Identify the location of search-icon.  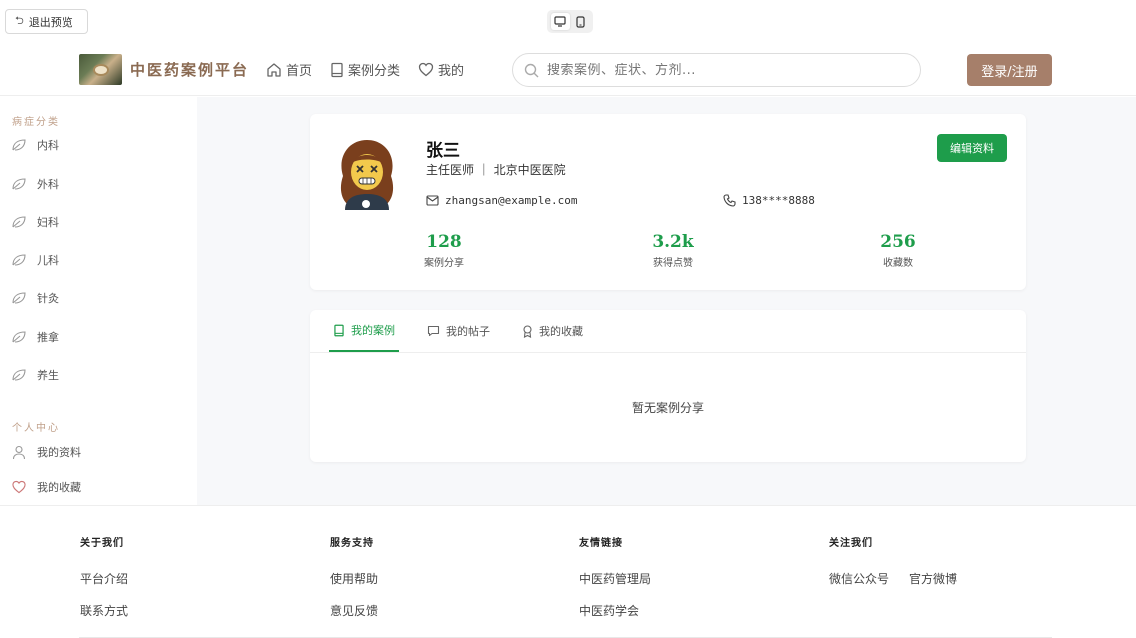
(531, 70).